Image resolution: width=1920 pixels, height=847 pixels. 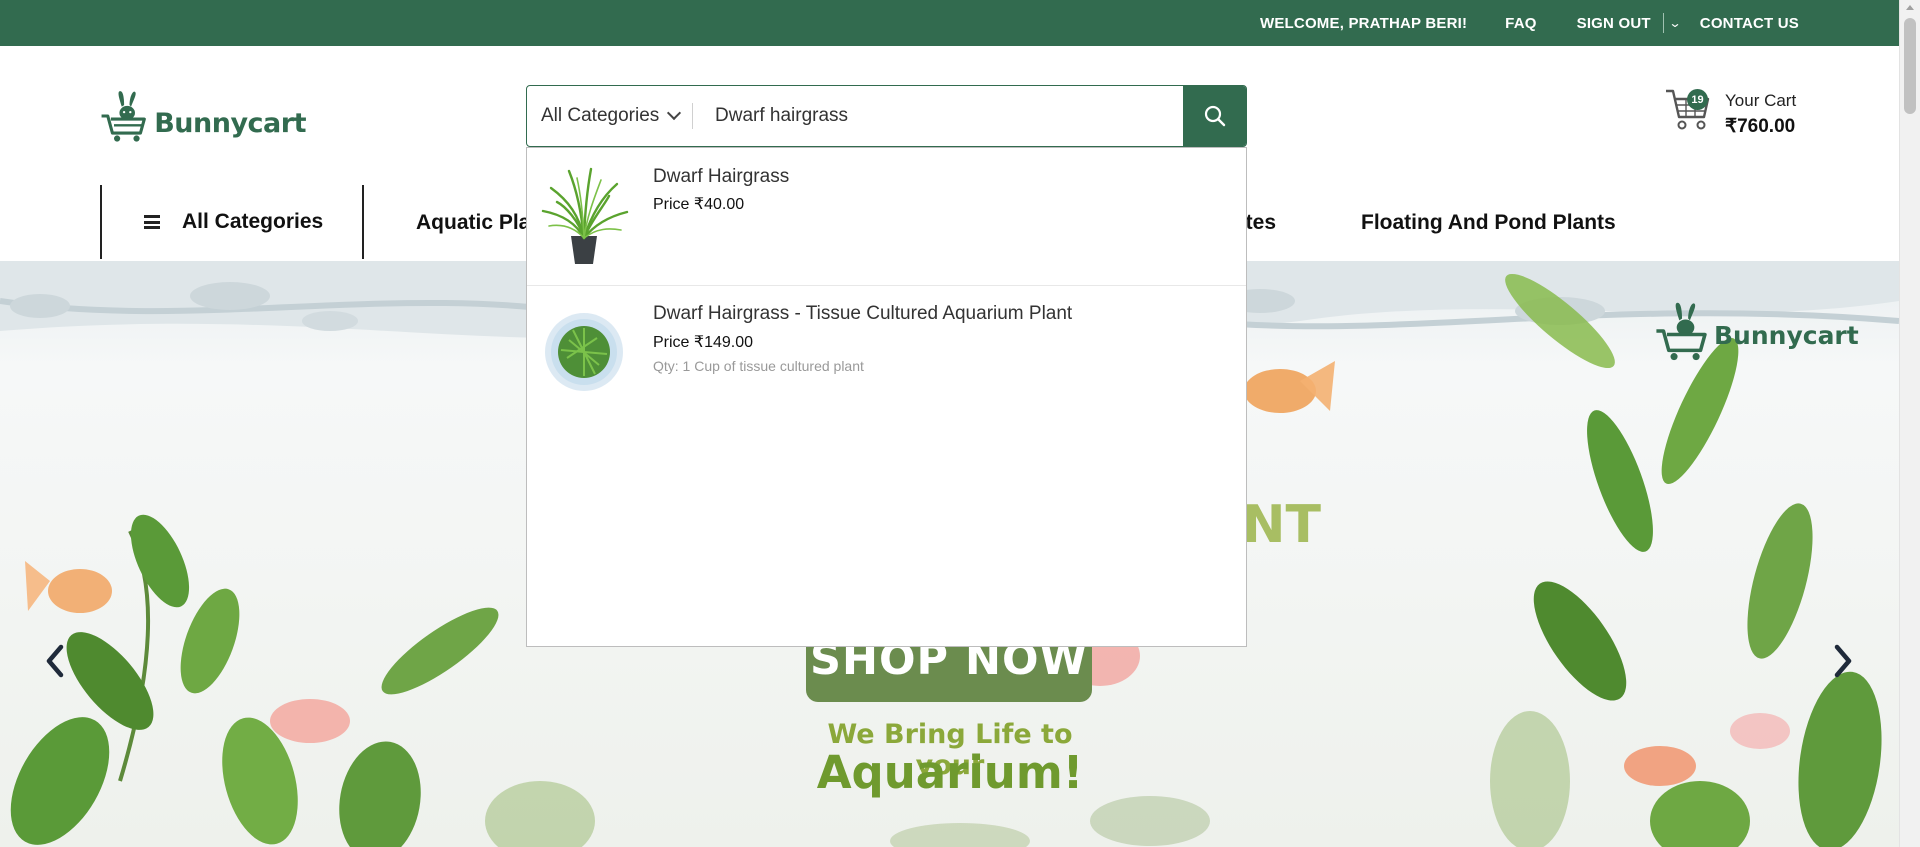 What do you see at coordinates (1488, 223) in the screenshot?
I see `nav-item-floating-and-pond-plants: Floating And Pond Plants` at bounding box center [1488, 223].